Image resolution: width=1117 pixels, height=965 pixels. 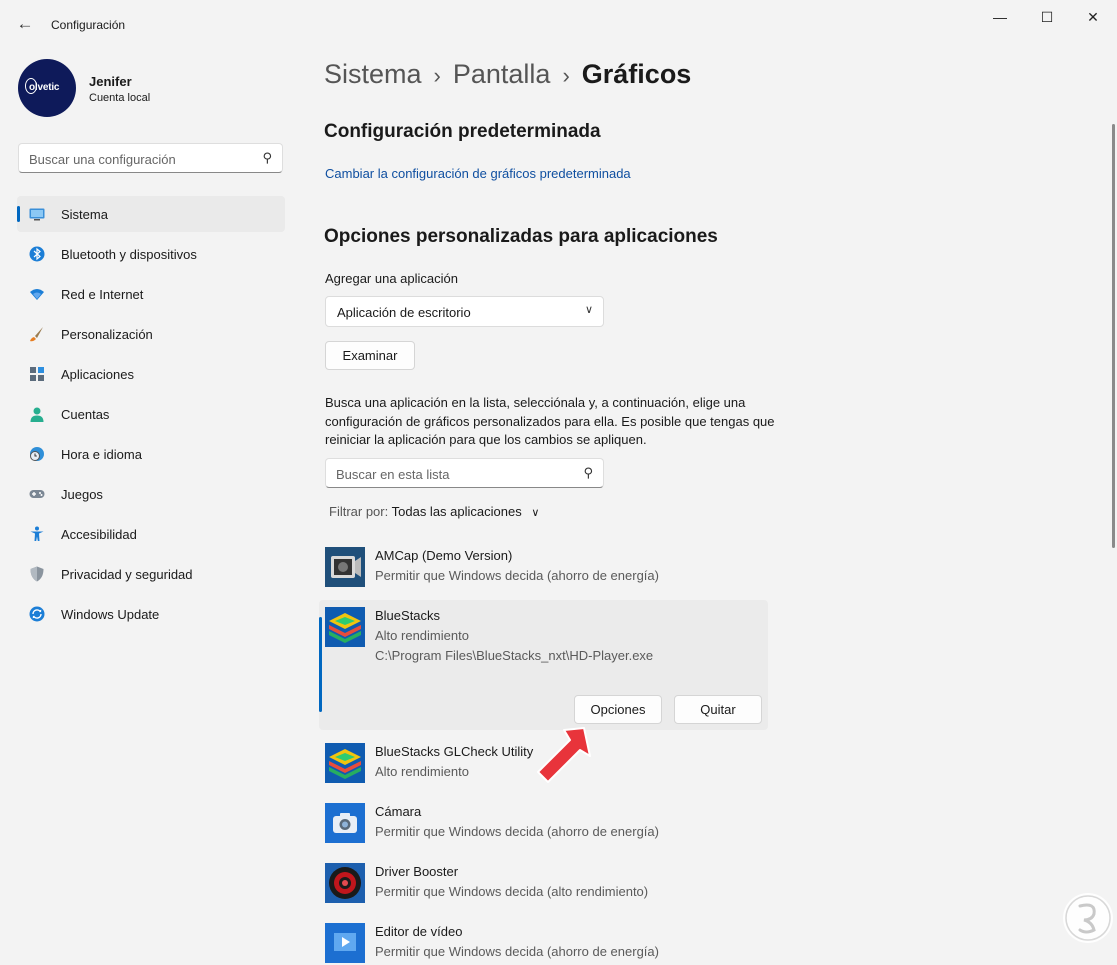 What do you see at coordinates (88, 25) in the screenshot?
I see `app-title: Configuración` at bounding box center [88, 25].